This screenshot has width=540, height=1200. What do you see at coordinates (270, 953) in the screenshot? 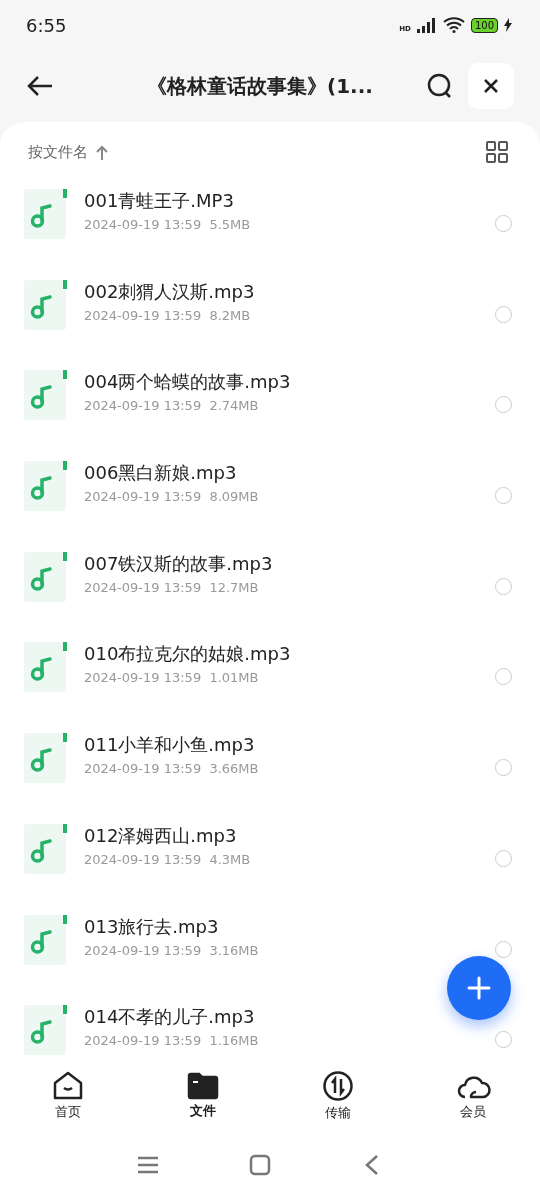
I see `file-row: 013旅行去.mp3 2024-09-19 13:59 3.16MB` at bounding box center [270, 953].